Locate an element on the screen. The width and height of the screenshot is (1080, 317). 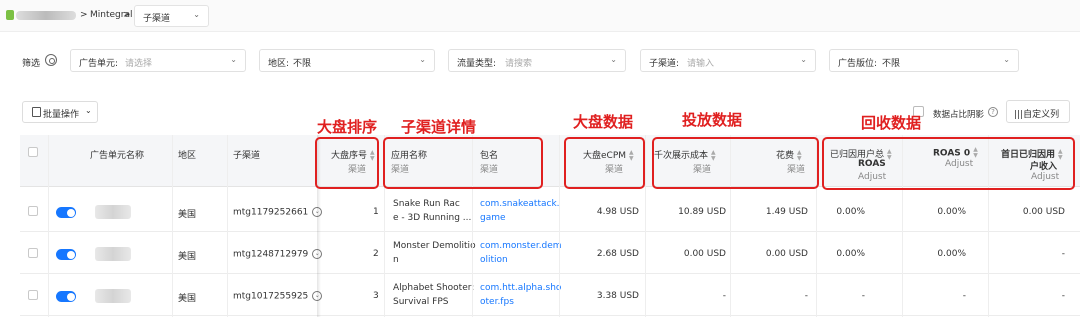
subchannel-cell: mtg1248712979⌄ is located at coordinates (278, 254).